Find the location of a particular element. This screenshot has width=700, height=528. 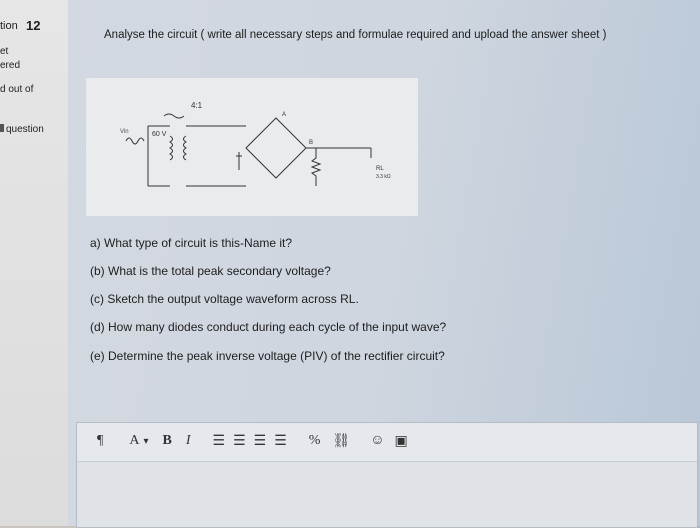

indent-icon: ☰ is located at coordinates (260, 441).